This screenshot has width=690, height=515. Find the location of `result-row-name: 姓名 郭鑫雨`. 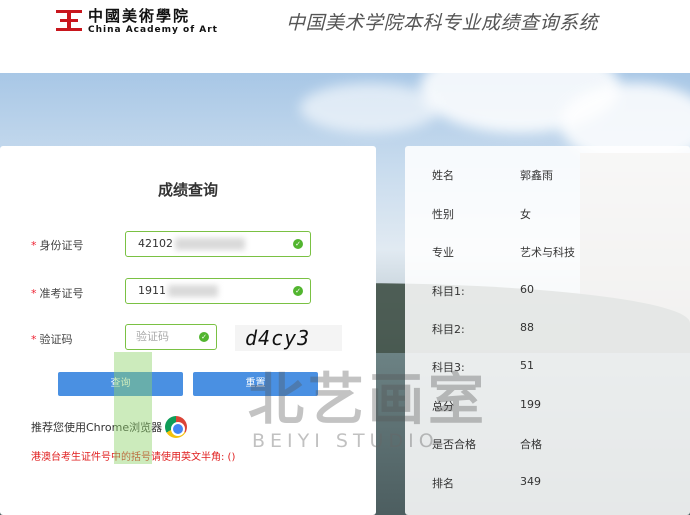

result-row-name: 姓名 郭鑫雨 is located at coordinates (492, 175).